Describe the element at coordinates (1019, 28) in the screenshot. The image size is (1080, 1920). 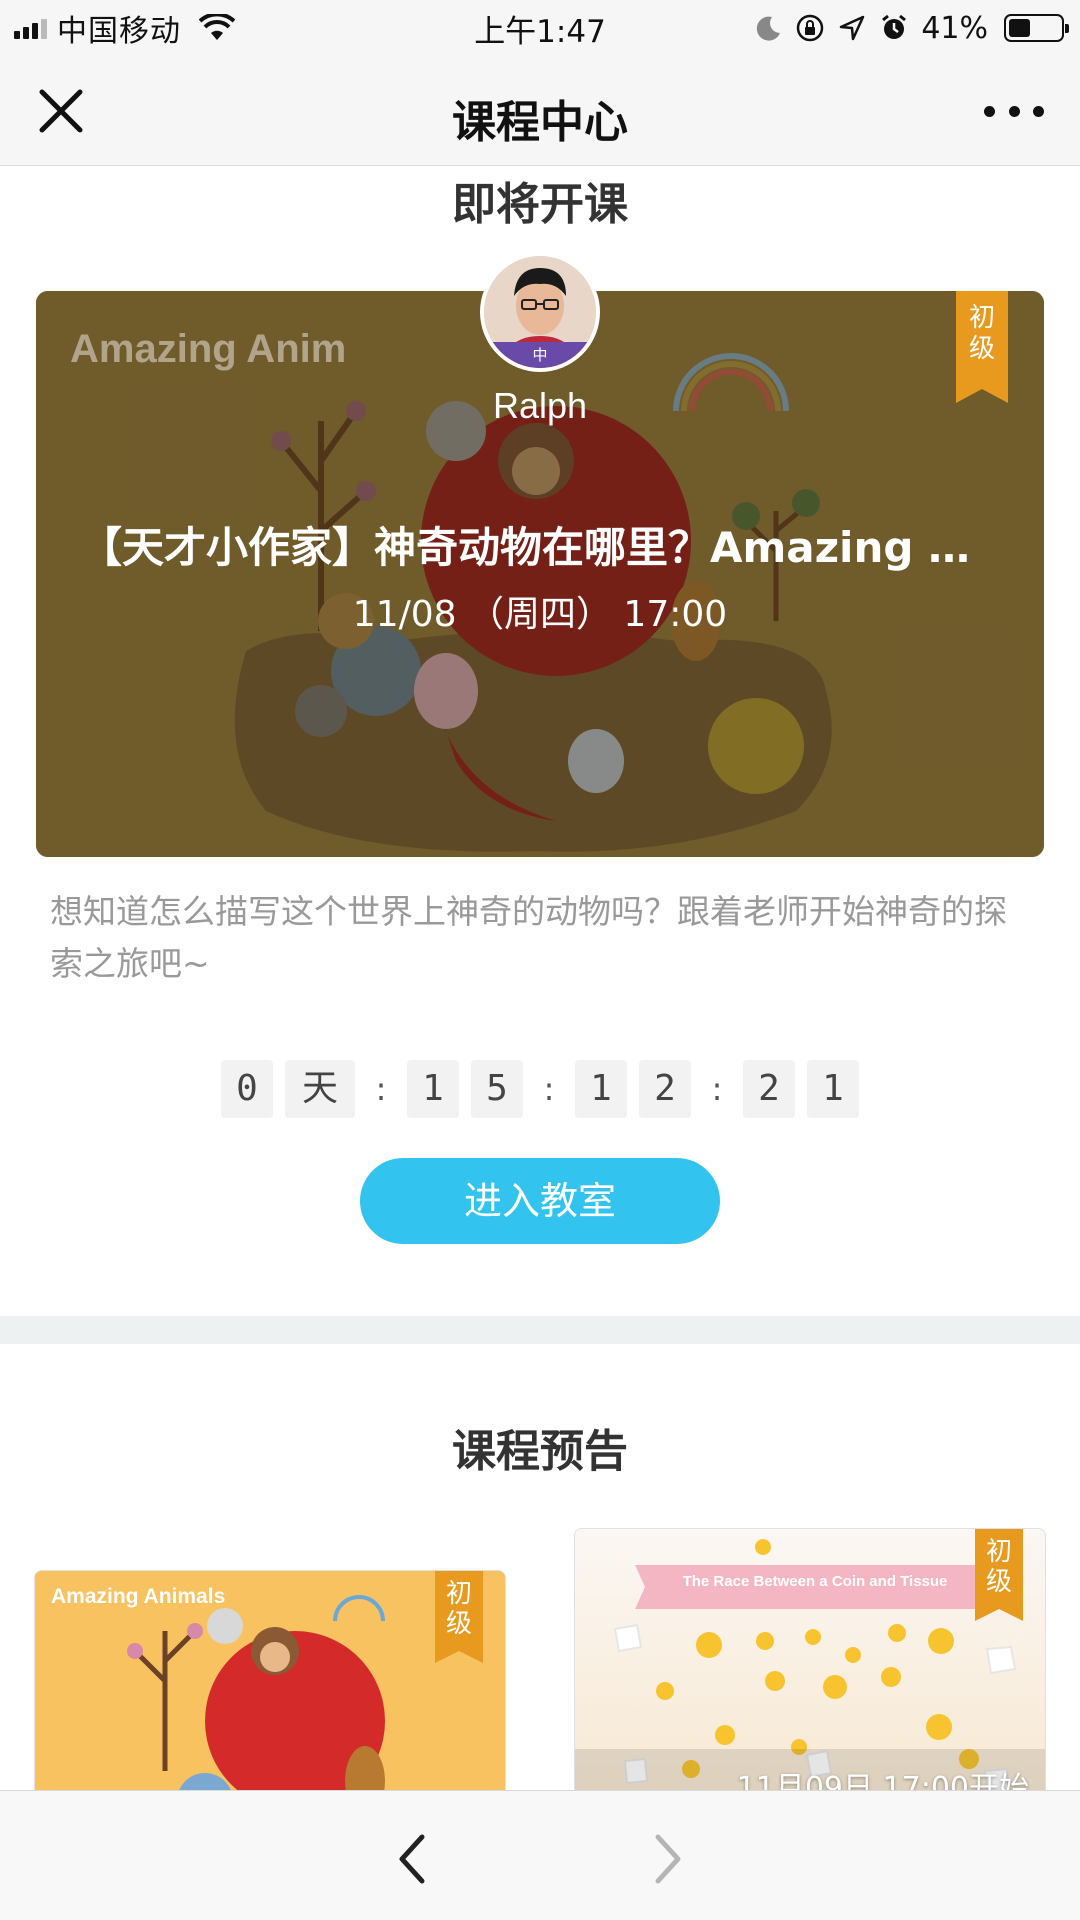
I see `battery-fill` at that location.